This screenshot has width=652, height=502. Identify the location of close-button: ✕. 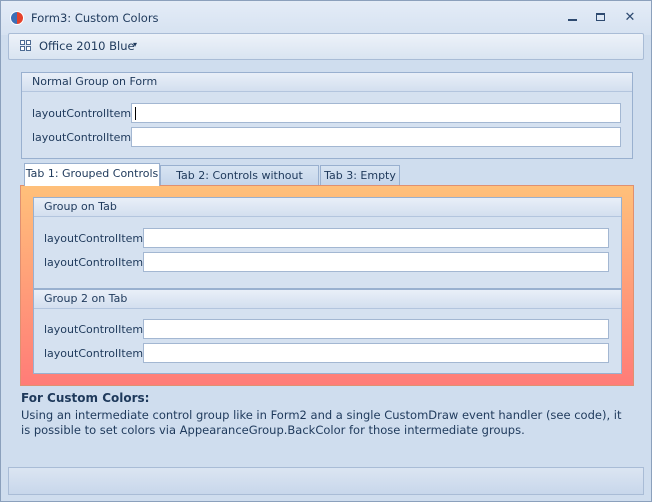
(630, 18).